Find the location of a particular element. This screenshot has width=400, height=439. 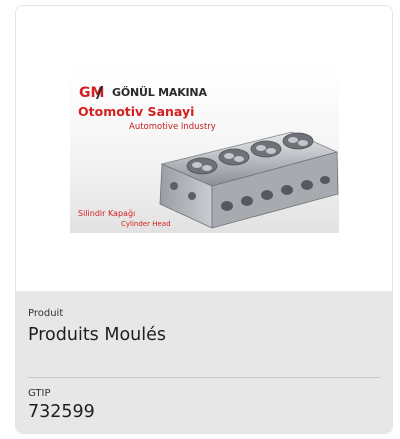

gtip-value: 732599 is located at coordinates (61, 412).